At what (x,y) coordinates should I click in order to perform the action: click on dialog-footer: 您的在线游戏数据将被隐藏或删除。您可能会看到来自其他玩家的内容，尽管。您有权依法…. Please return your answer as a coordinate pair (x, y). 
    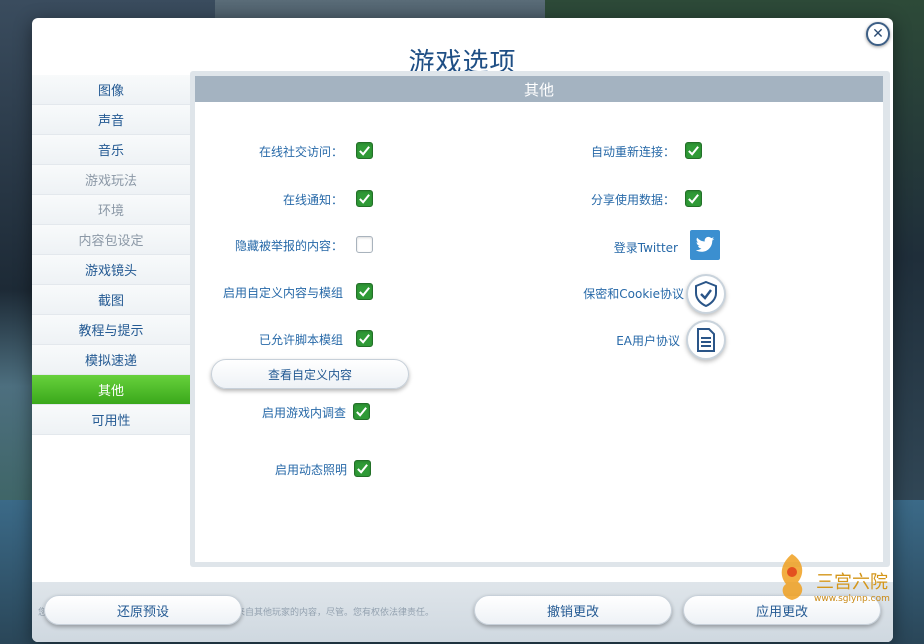
    Looking at the image, I should click on (462, 612).